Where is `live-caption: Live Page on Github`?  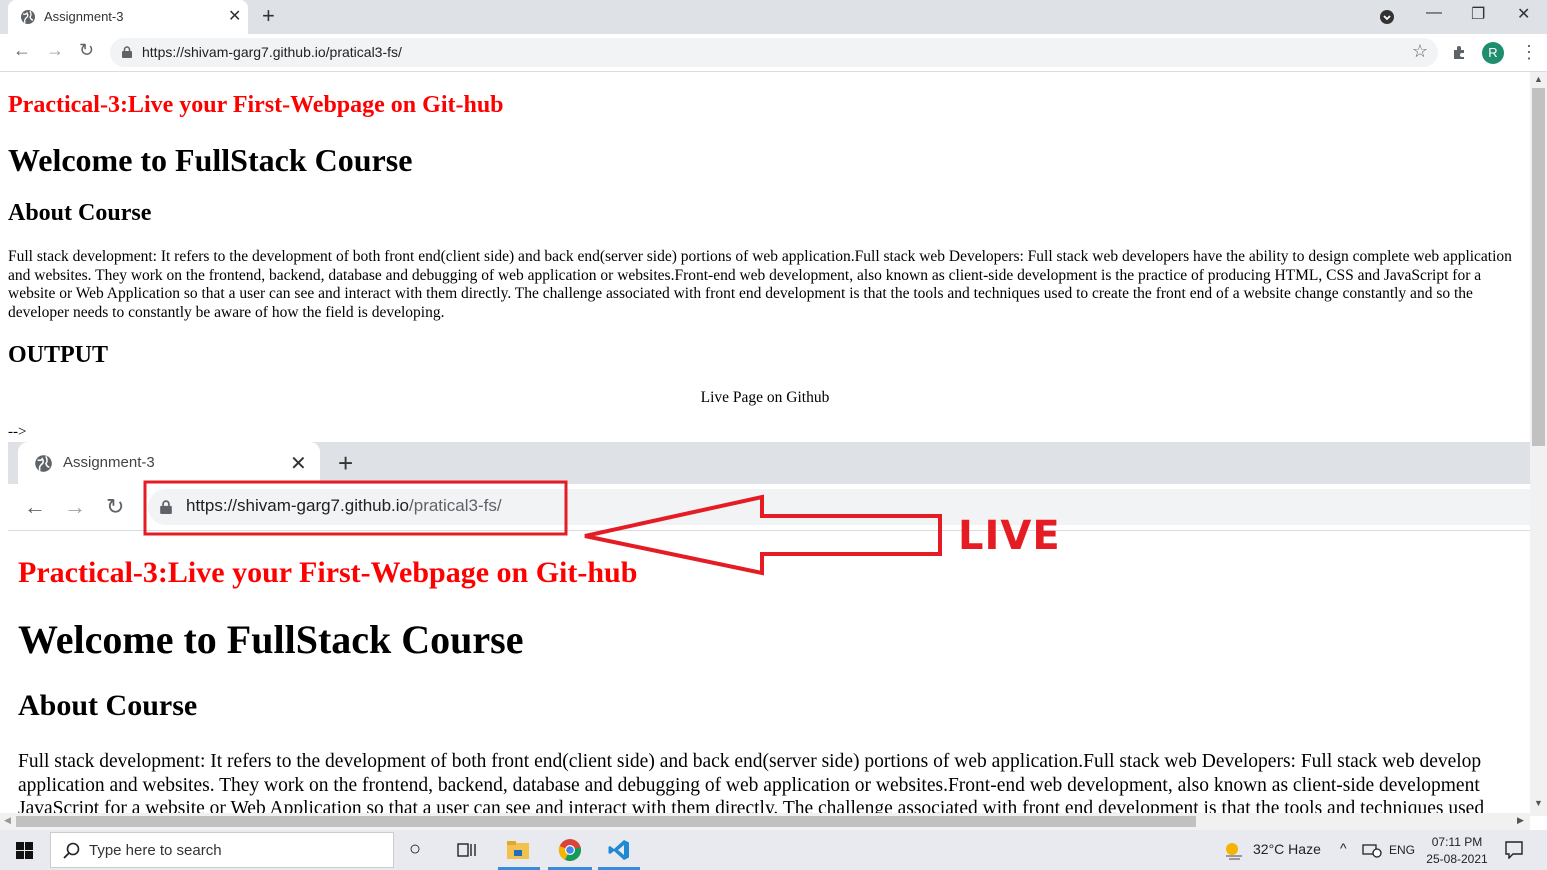
live-caption: Live Page on Github is located at coordinates (765, 397).